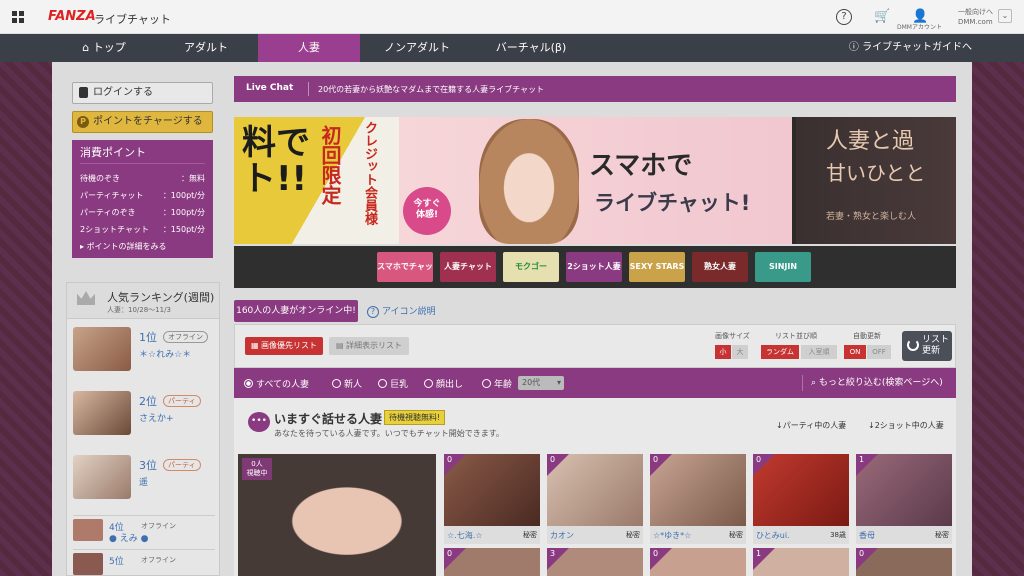 The width and height of the screenshot is (1024, 576). Describe the element at coordinates (144, 529) in the screenshot. I see `ranking-item: 4位 オフライン ● えみ ●` at that location.